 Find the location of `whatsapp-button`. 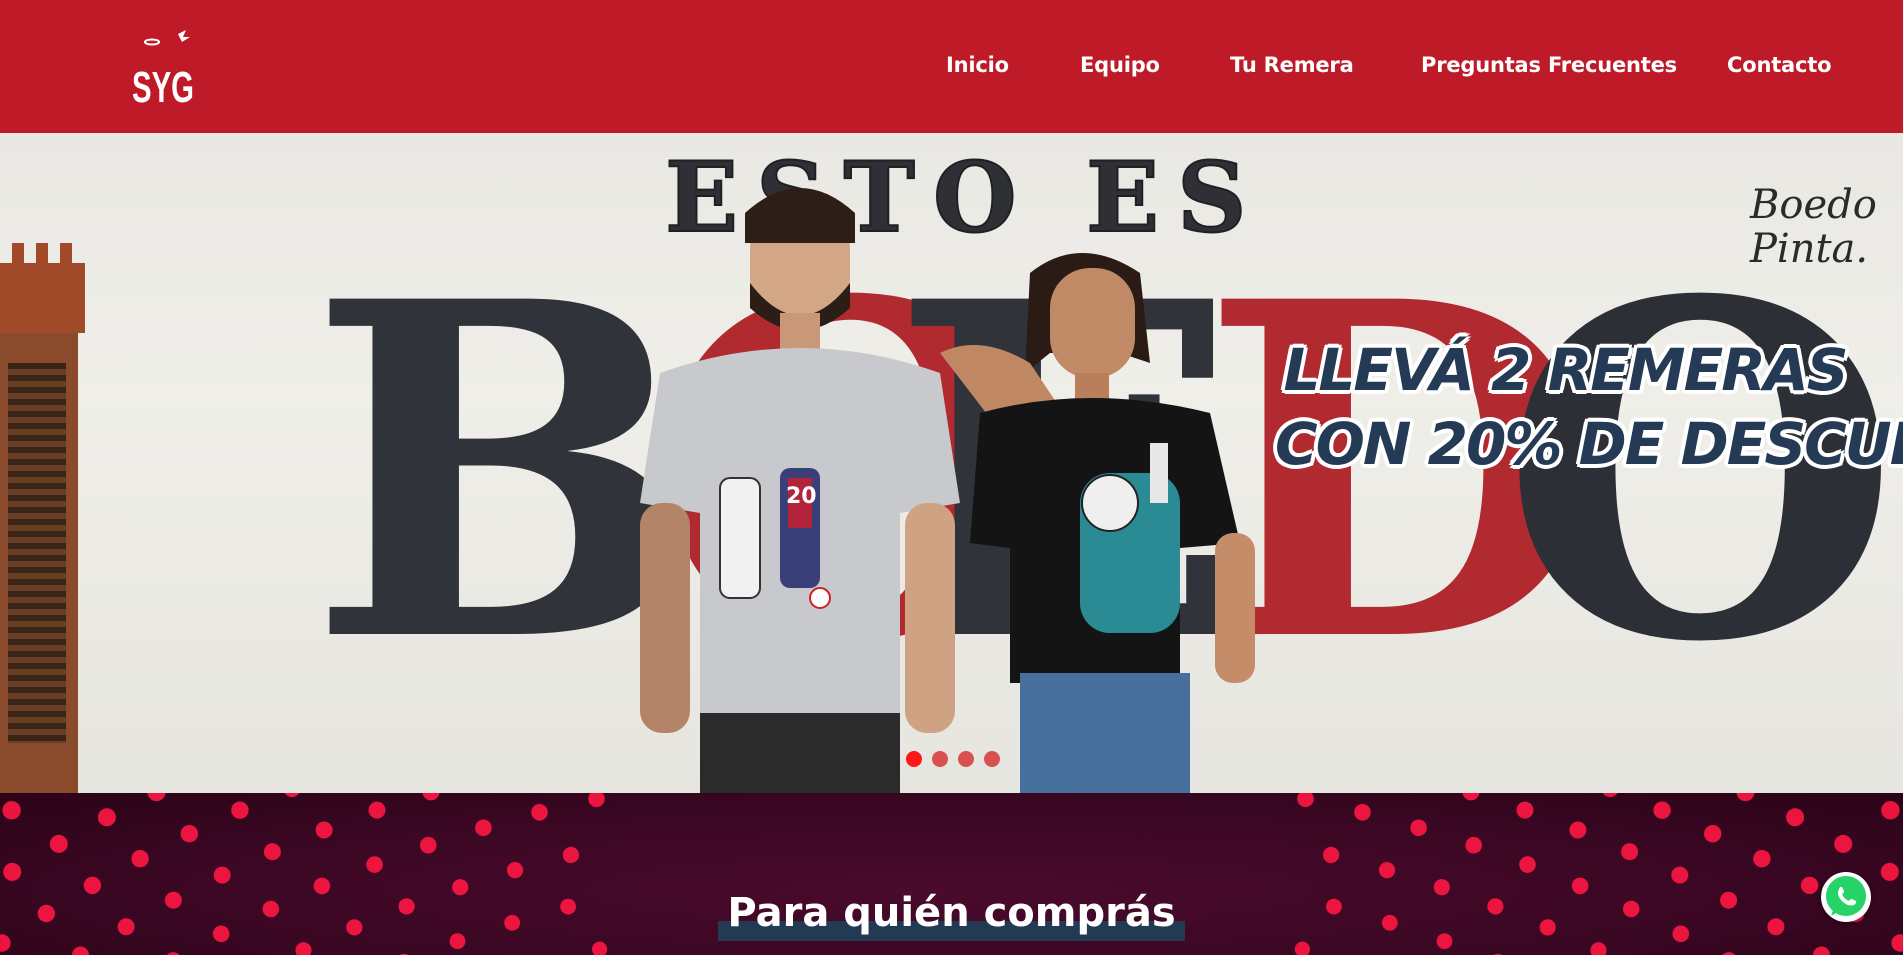

whatsapp-button is located at coordinates (1846, 897).